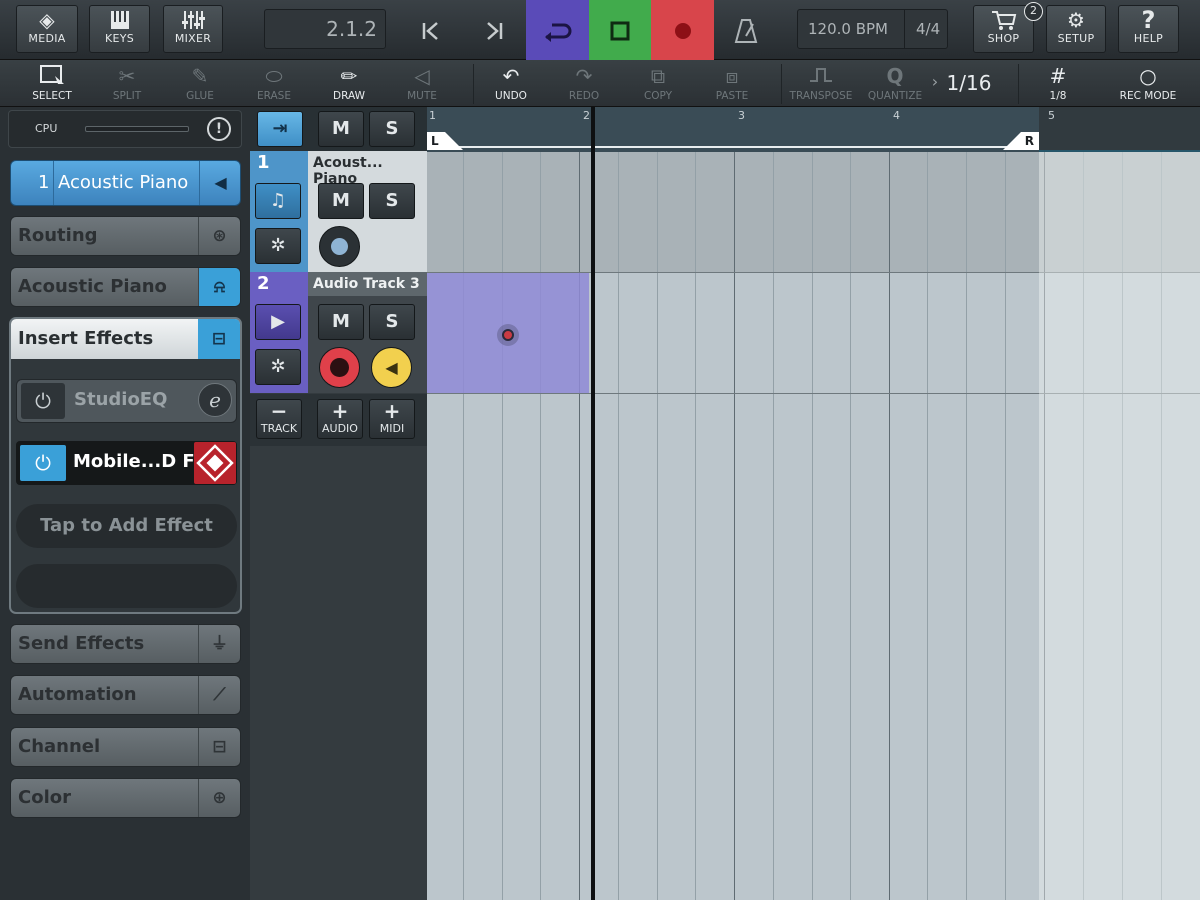 This screenshot has width=1200, height=900. Describe the element at coordinates (278, 322) in the screenshot. I see `play-icon: ▶` at that location.